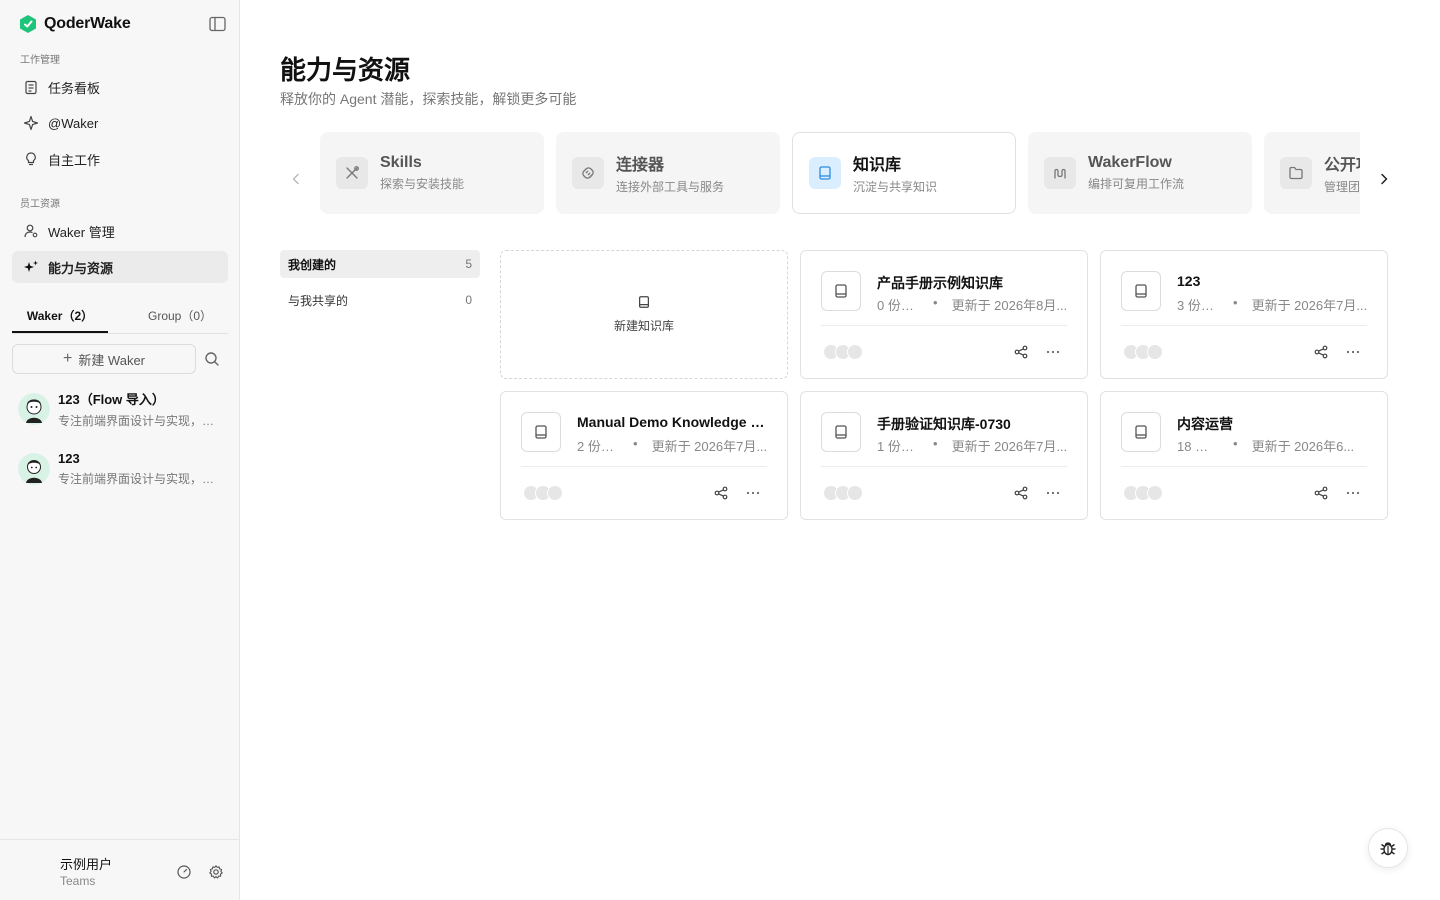  Describe the element at coordinates (345, 70) in the screenshot. I see `page-title: 能力与资源` at that location.